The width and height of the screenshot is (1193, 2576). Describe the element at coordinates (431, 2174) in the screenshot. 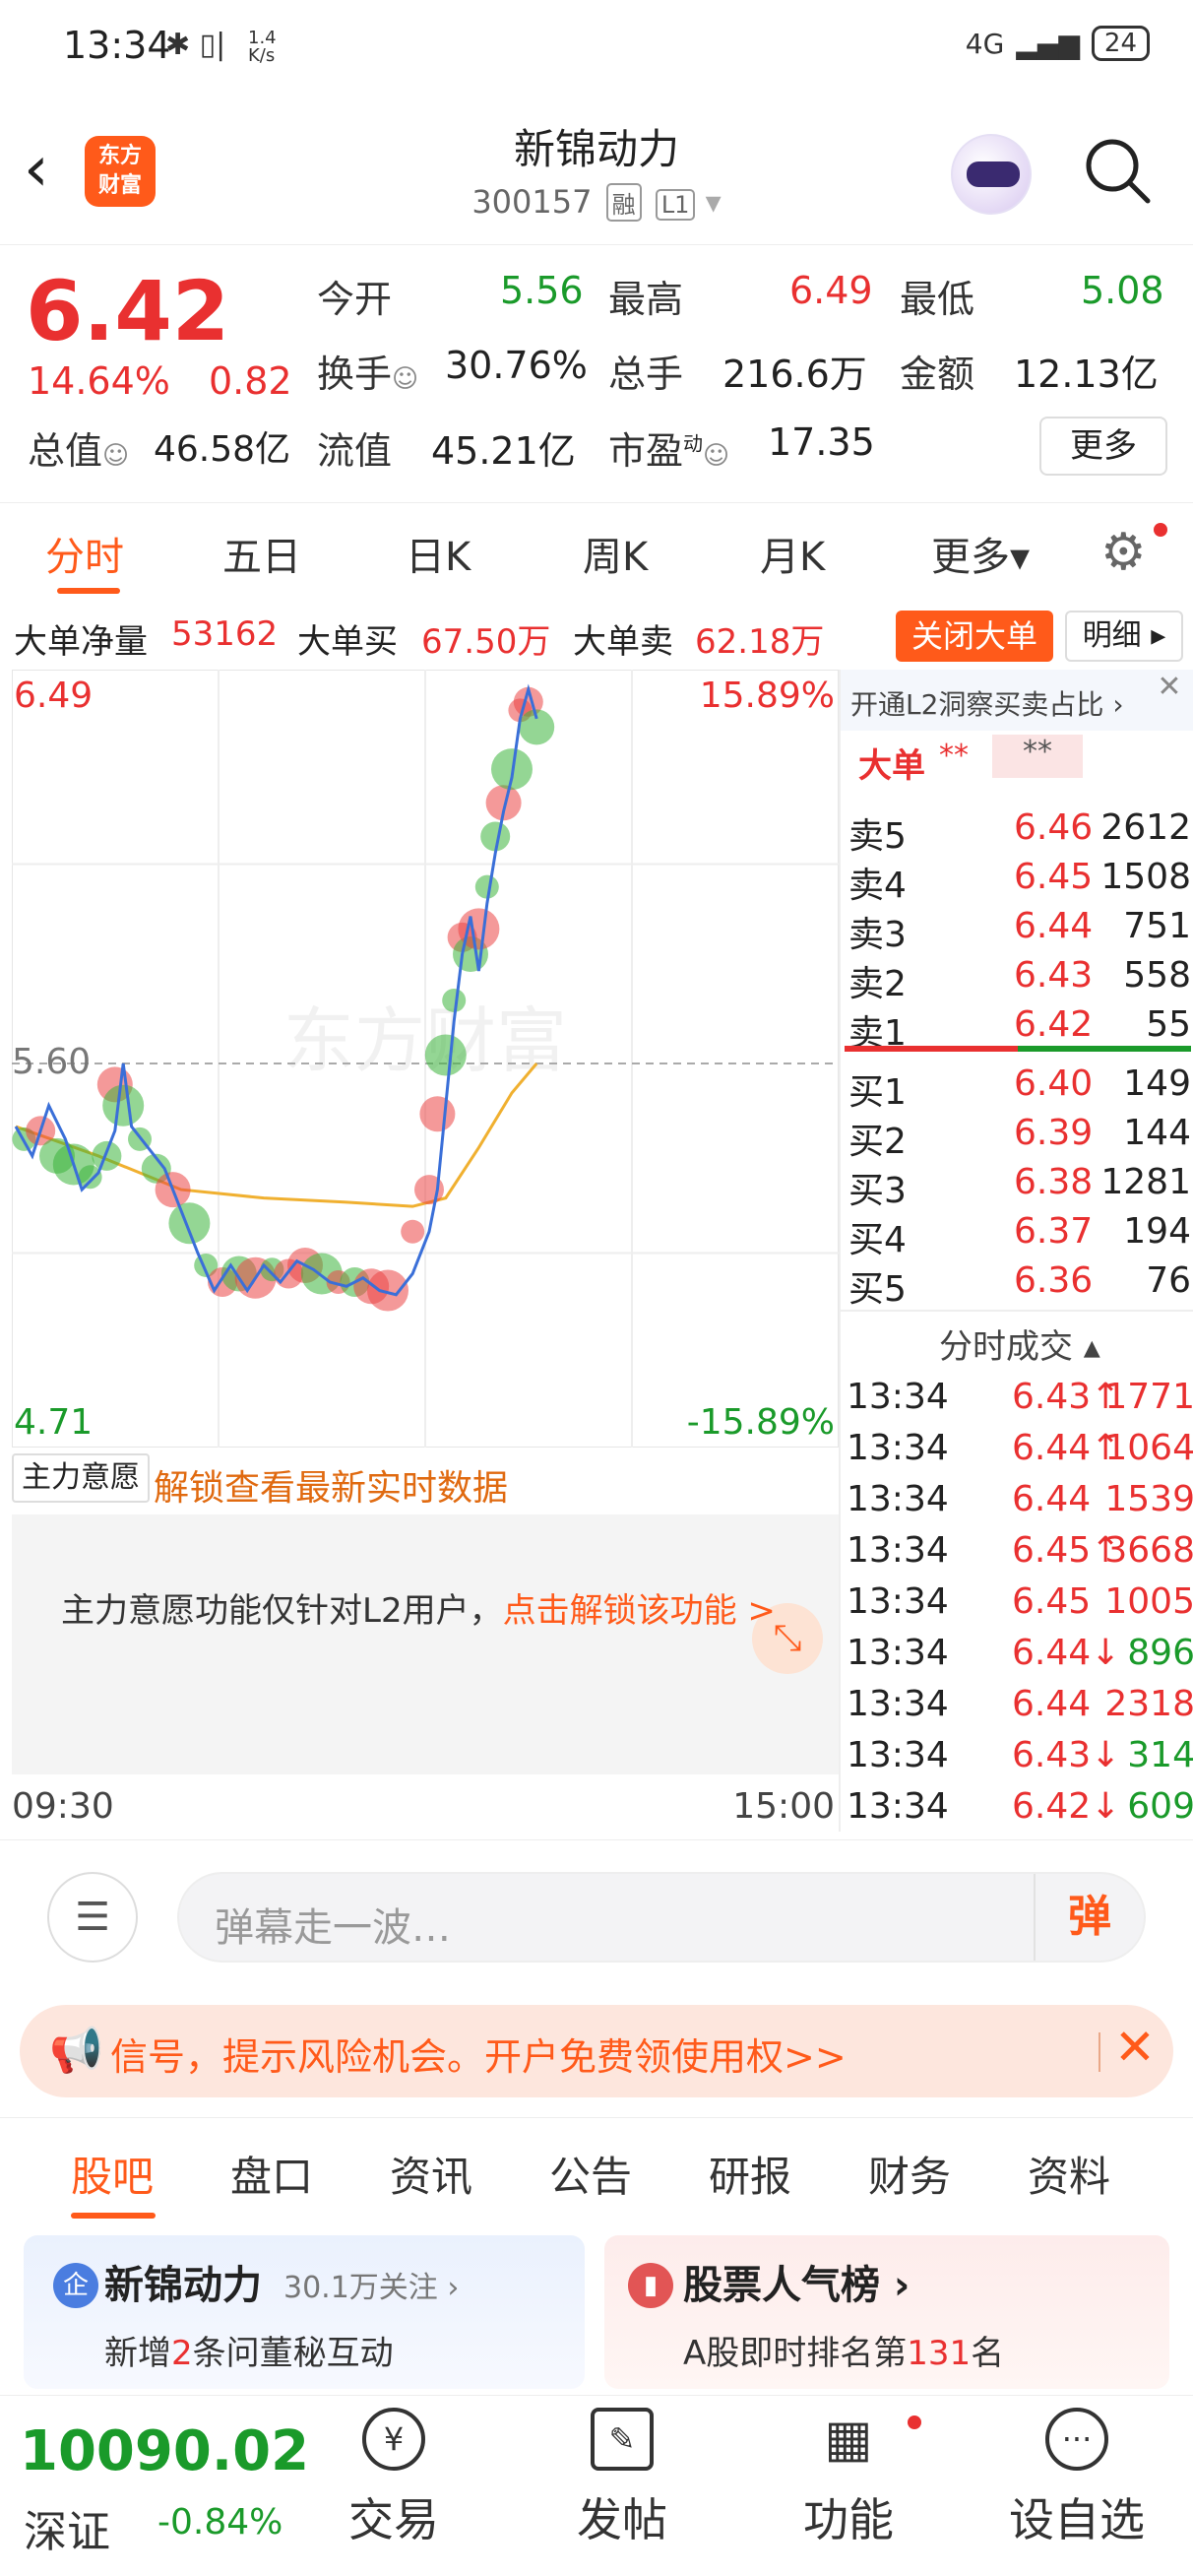

I see `tab-news: 资讯` at that location.